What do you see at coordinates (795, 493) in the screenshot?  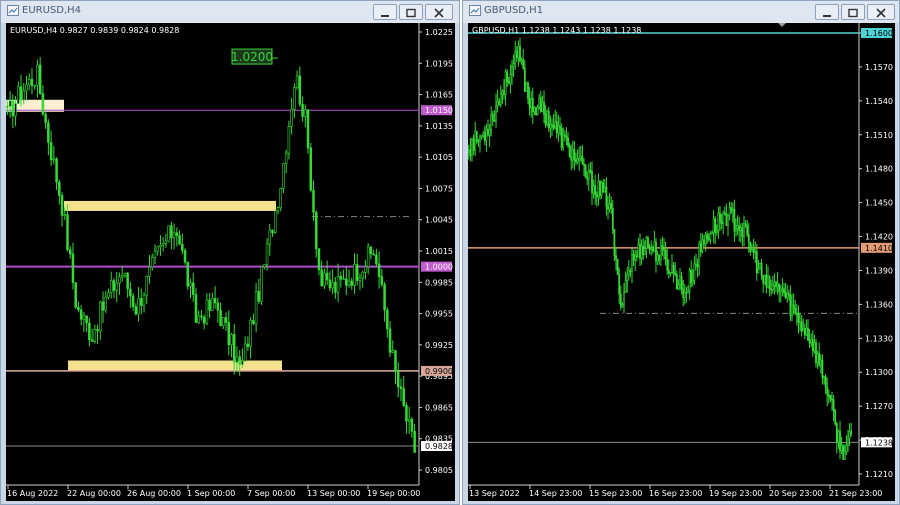 I see `time-tick-label: 20 Sep 23:00` at bounding box center [795, 493].